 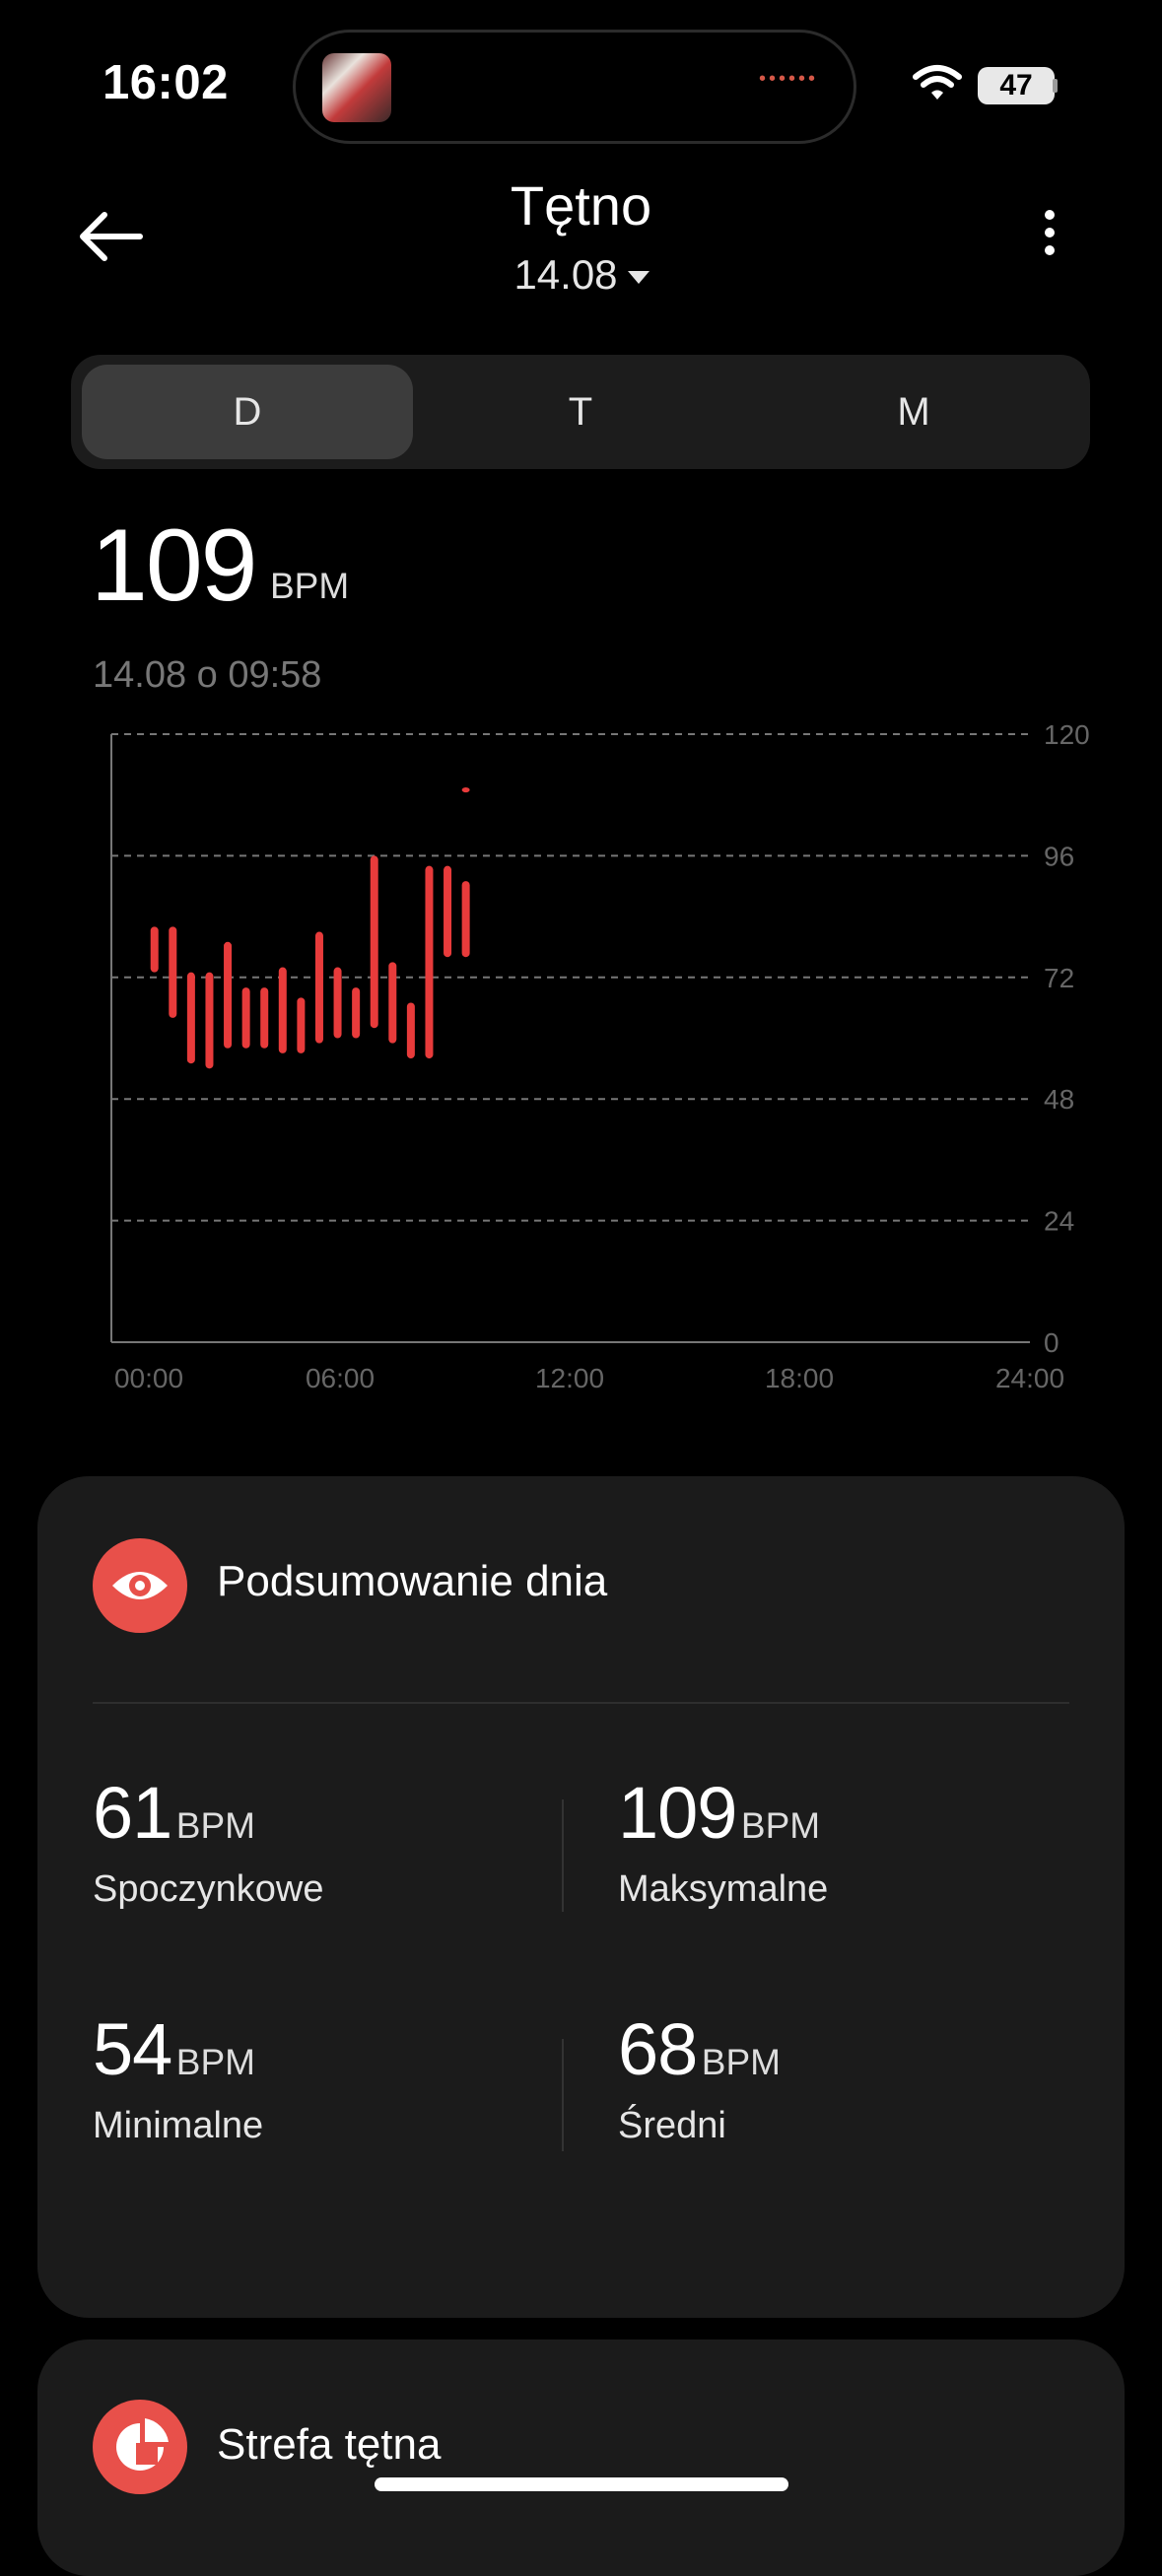 I want to click on period-tabs: D T M, so click(x=580, y=412).